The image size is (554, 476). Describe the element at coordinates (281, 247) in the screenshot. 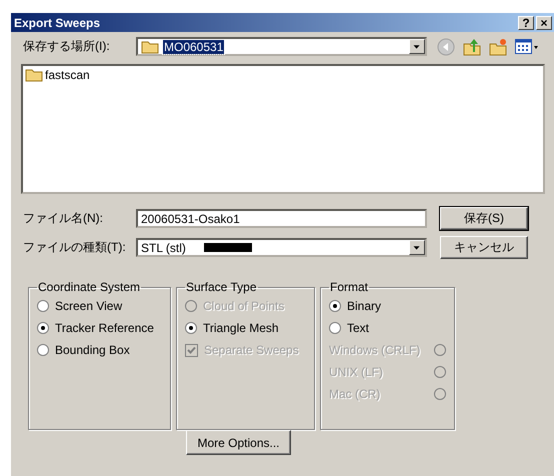

I see `filetype-dropdown: STL (stl)` at that location.